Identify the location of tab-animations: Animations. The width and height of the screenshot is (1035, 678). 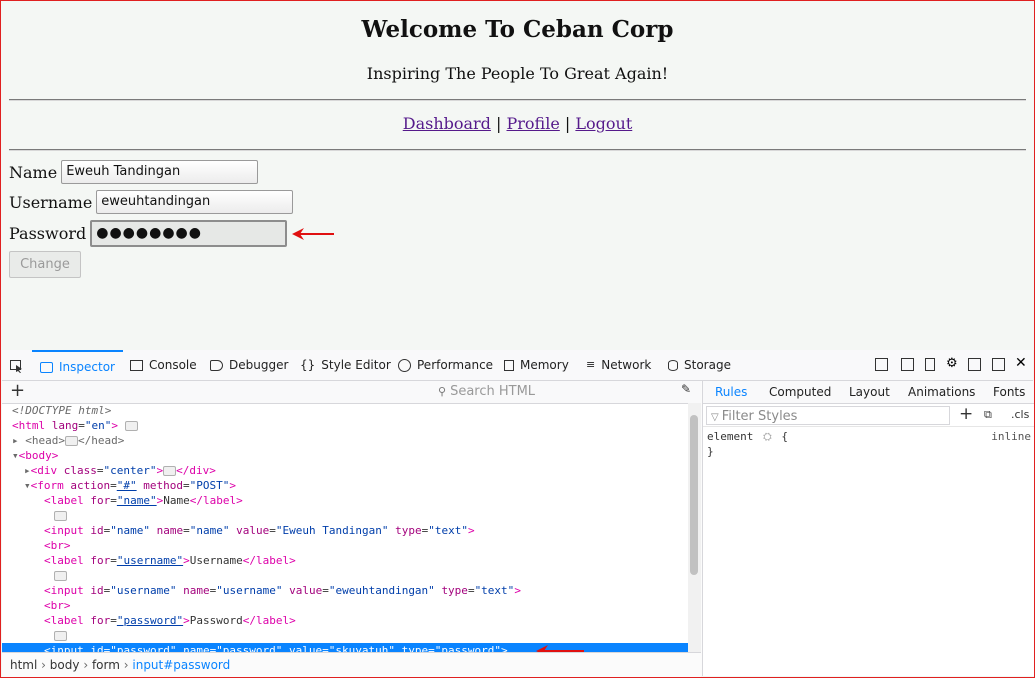
(941, 392).